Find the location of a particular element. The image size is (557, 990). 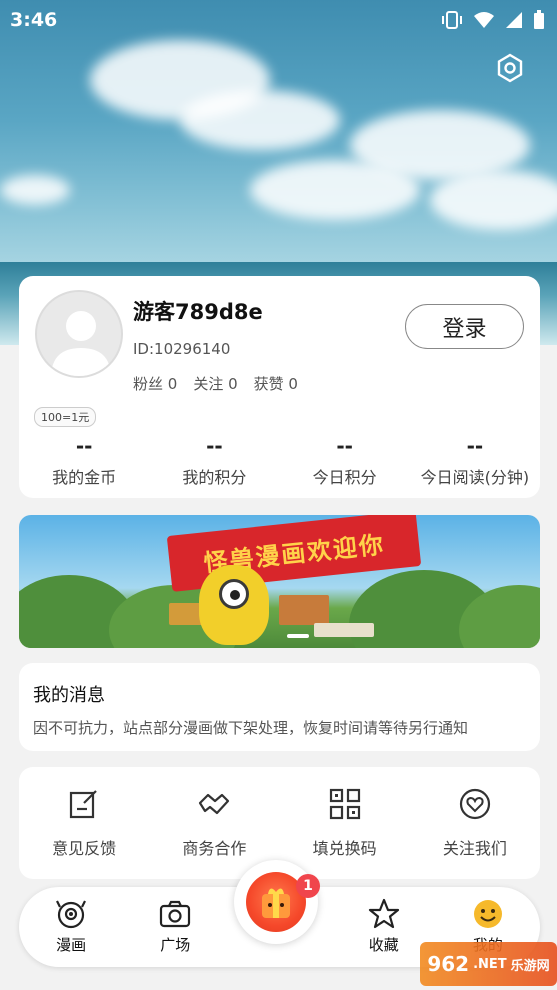

tab-comics: 漫画 is located at coordinates (71, 927).